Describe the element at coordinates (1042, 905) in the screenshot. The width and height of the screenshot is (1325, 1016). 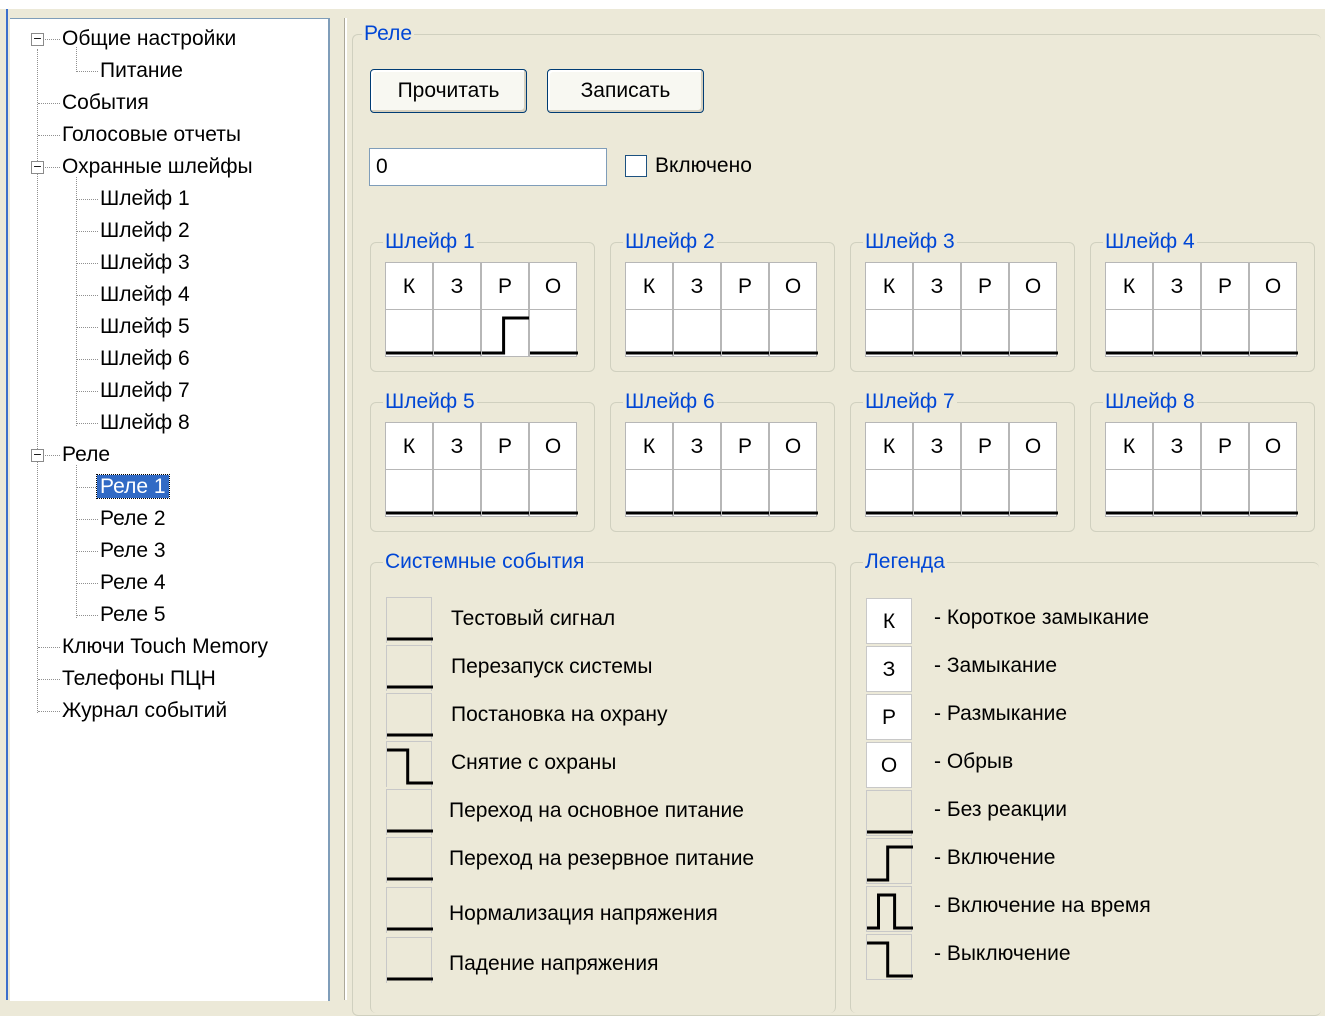
I see `legend-label: - Включение на время` at that location.